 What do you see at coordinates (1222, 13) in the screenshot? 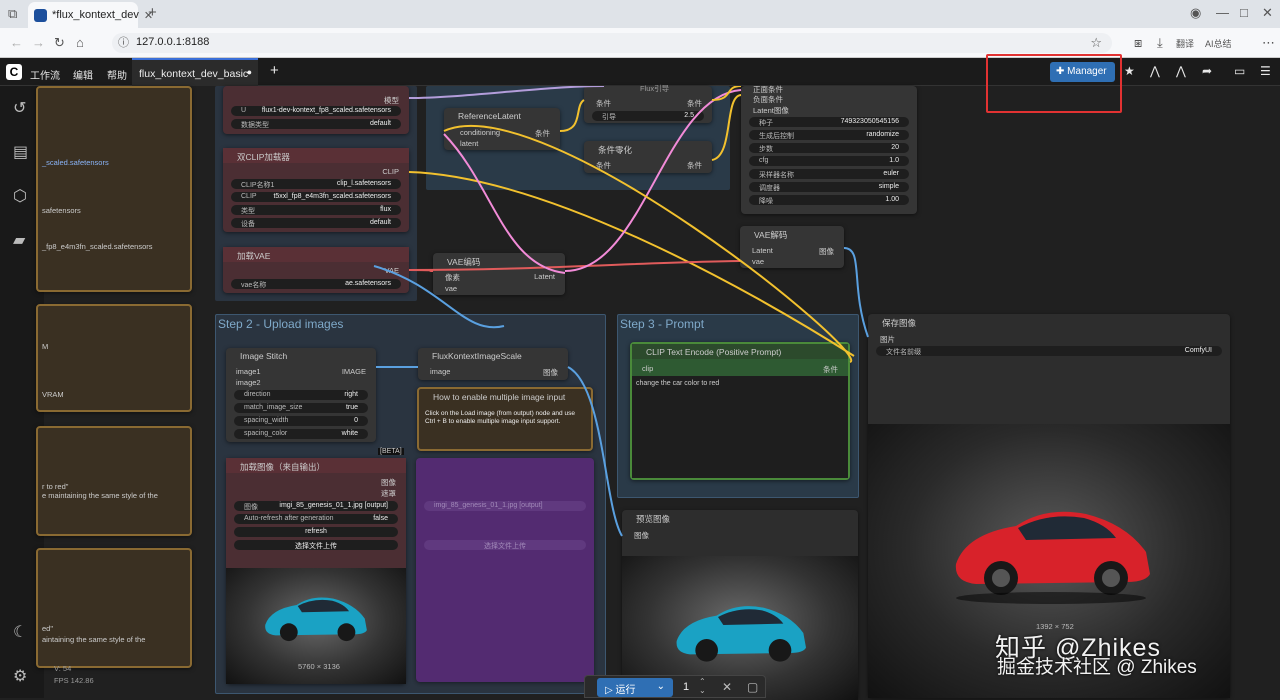
I see `minimize-icon: —` at bounding box center [1222, 13].